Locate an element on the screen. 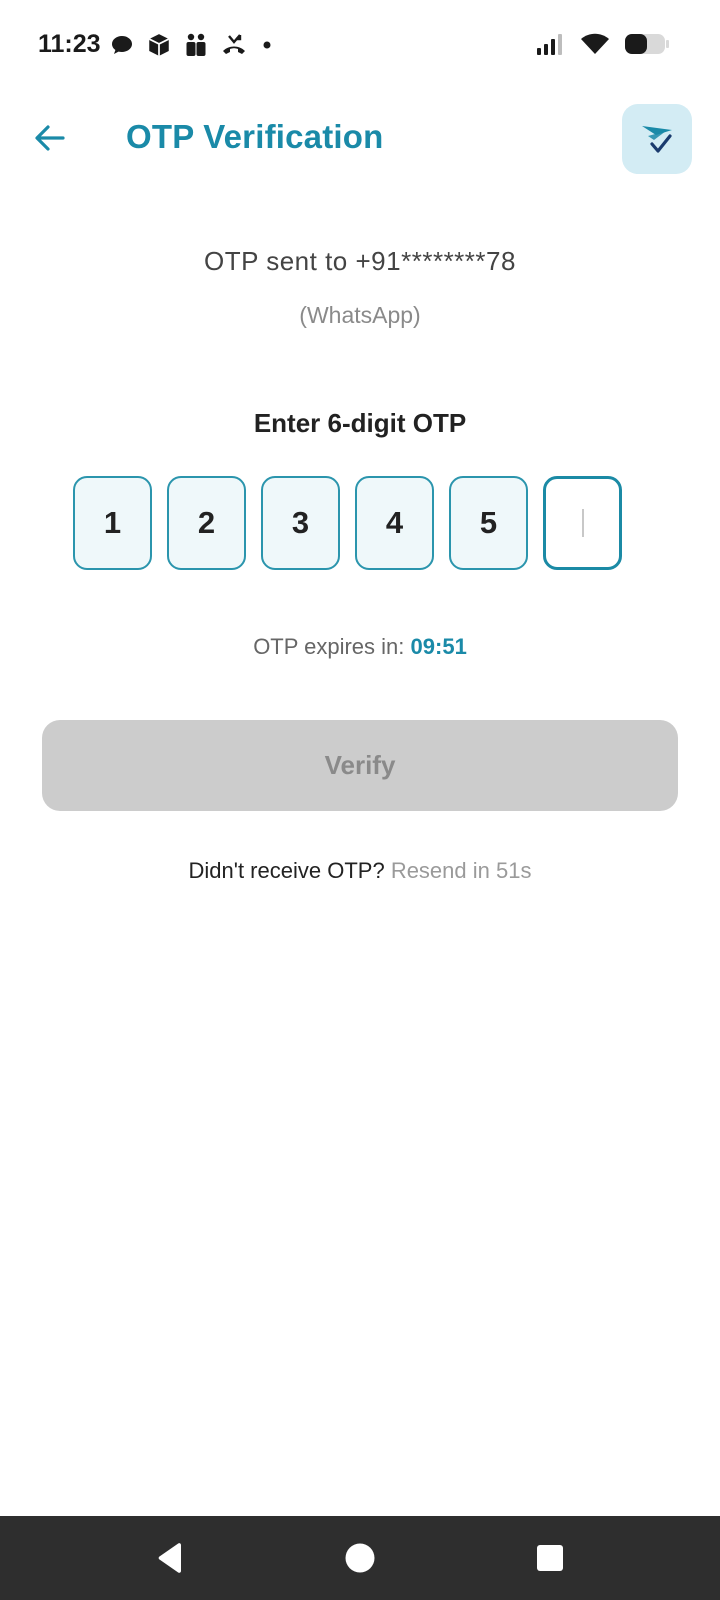 The image size is (720, 1600). resend-question: Didn't receive OTP? is located at coordinates (286, 870).